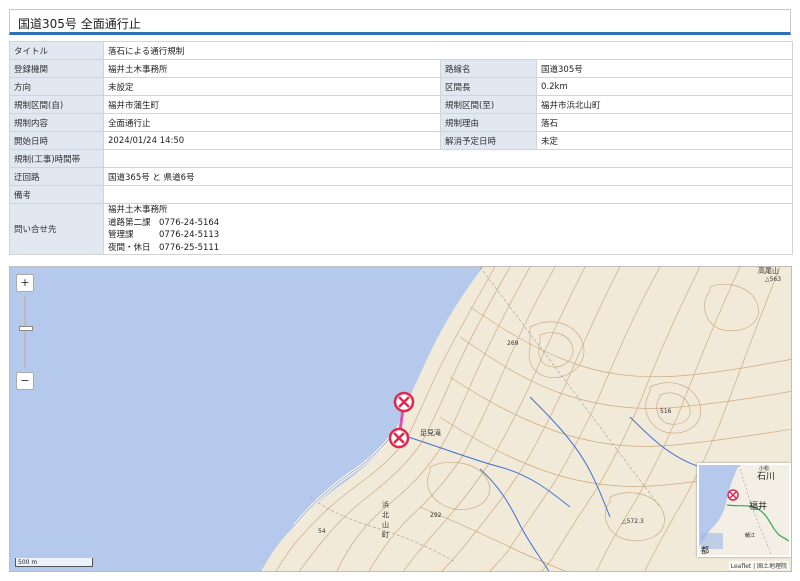  What do you see at coordinates (164, 222) in the screenshot?
I see `contact-phone-road: 道路第二課 0776-24-5164` at bounding box center [164, 222].